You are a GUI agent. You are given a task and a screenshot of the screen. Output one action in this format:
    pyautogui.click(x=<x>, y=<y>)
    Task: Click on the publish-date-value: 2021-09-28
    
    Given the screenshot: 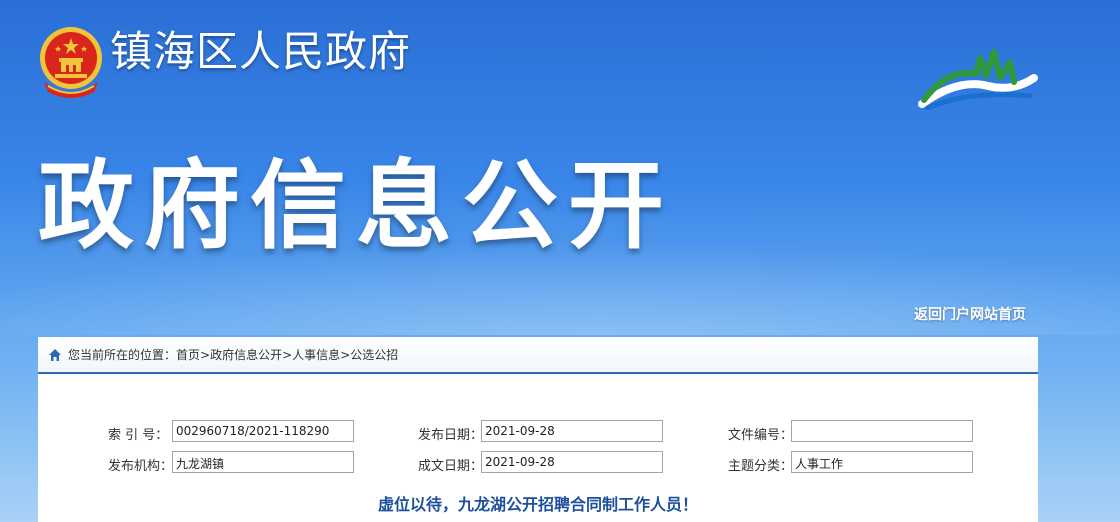 What is the action you would take?
    pyautogui.click(x=572, y=431)
    